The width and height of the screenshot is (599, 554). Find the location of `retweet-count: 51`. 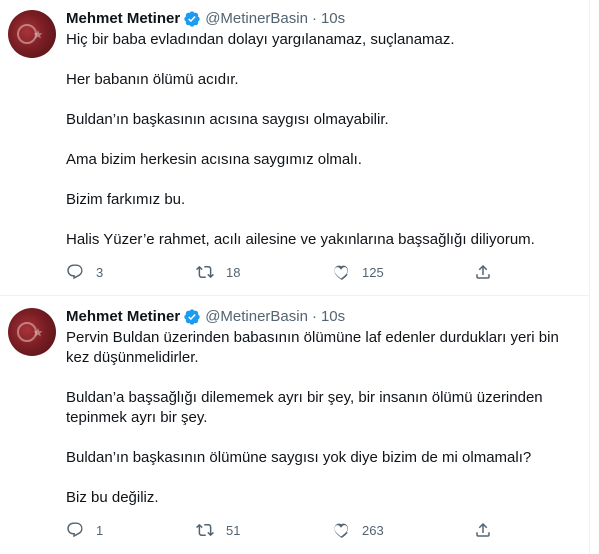

retweet-count: 51 is located at coordinates (233, 530).